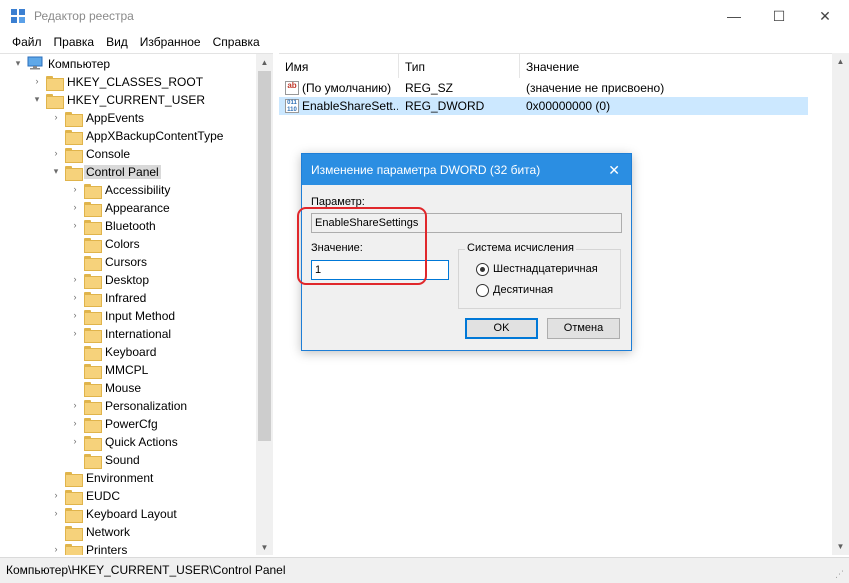 The height and width of the screenshot is (583, 849). What do you see at coordinates (466, 223) in the screenshot?
I see `param-name-field` at bounding box center [466, 223].